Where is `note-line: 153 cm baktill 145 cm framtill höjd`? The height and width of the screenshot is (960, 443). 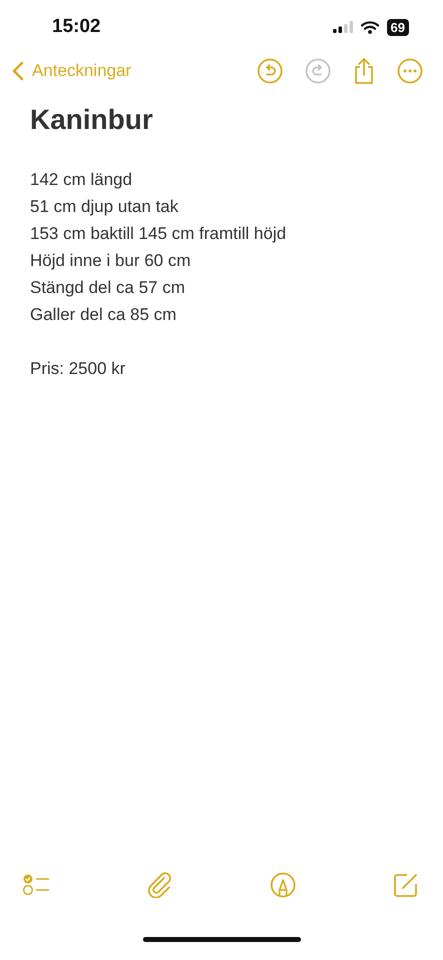
note-line: 153 cm baktill 145 cm framtill höjd is located at coordinates (159, 234).